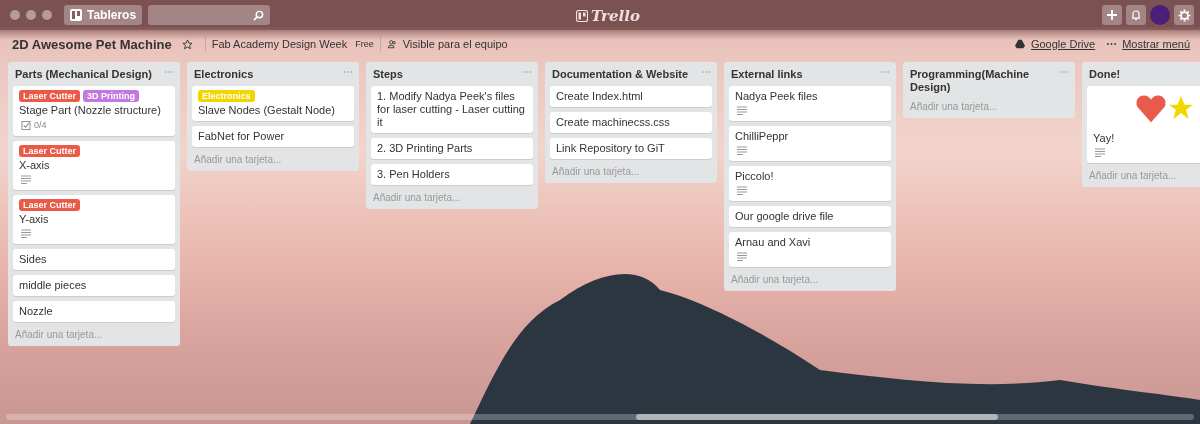  I want to click on team-name: Fab Academy Design Week, so click(279, 44).